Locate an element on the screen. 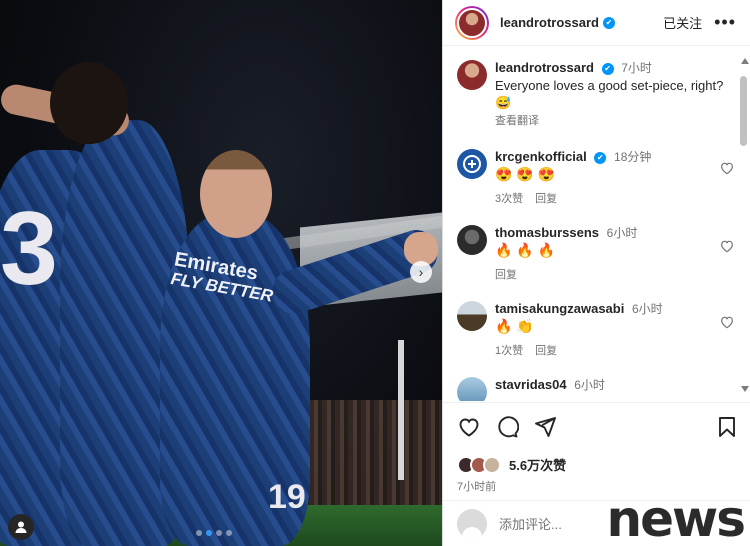 The width and height of the screenshot is (750, 546). author-username: leandrotrossard is located at coordinates (549, 22).